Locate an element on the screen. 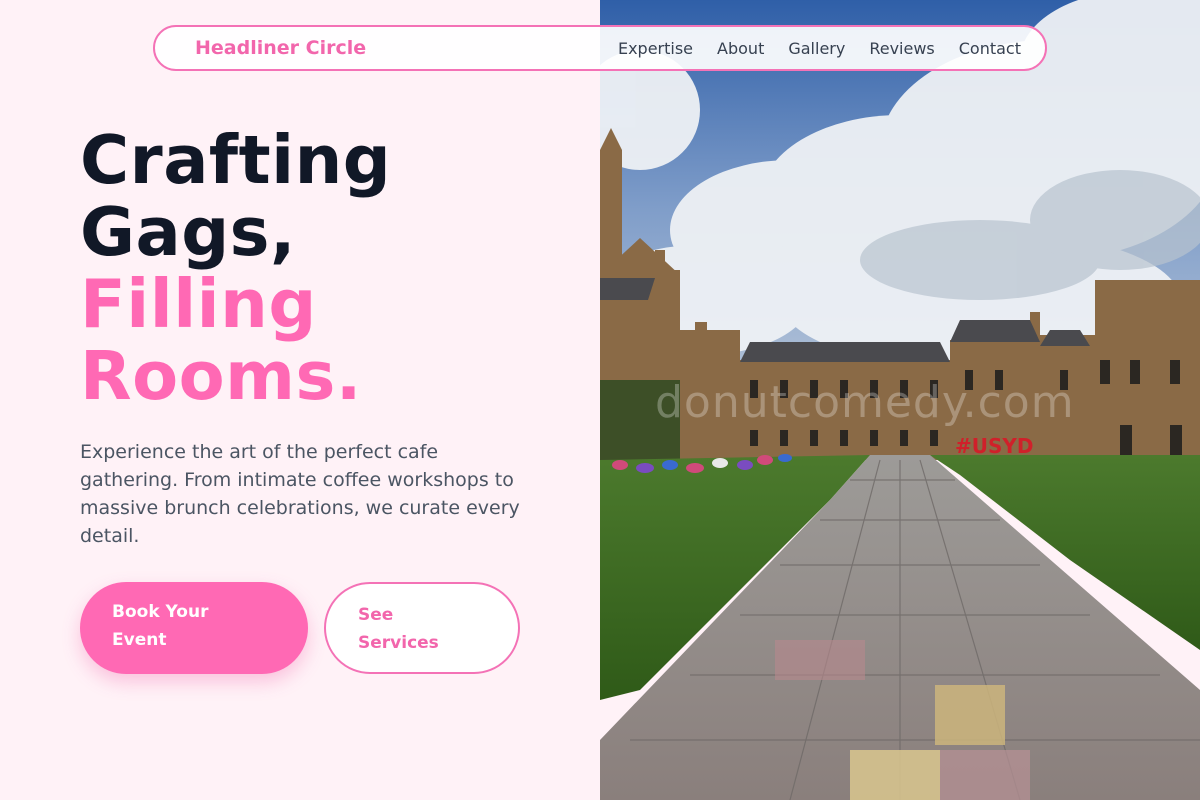 Image resolution: width=1200 pixels, height=800 pixels. hero-headline: Crafting Gags, Filling Rooms. is located at coordinates (235, 268).